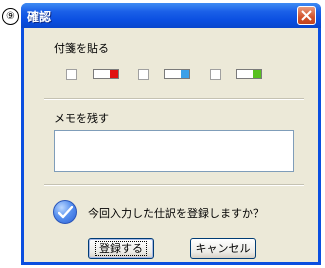  I want to click on memo-label: メモを残す, so click(81, 118).